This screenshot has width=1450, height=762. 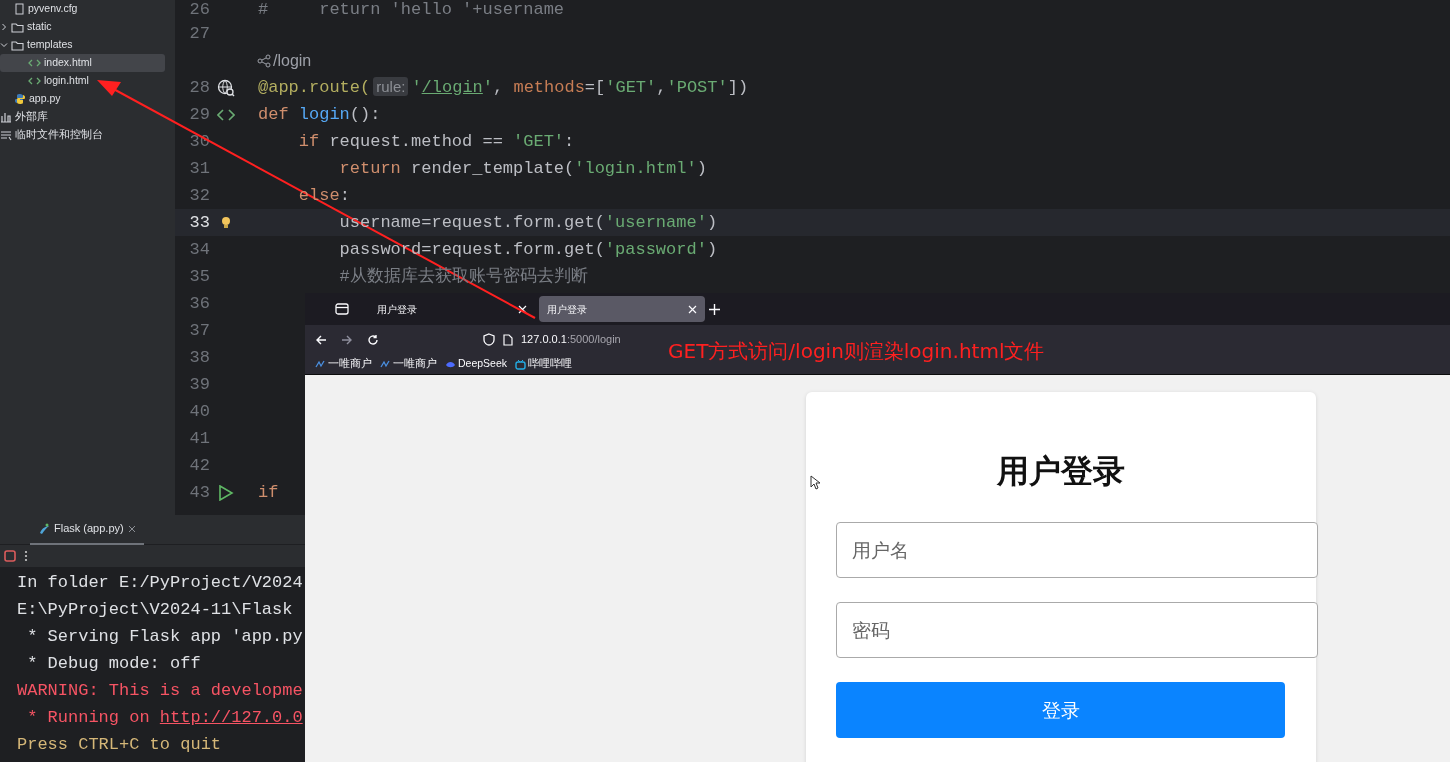 I want to click on console-line: WARNING: This is a developme, so click(x=160, y=691).